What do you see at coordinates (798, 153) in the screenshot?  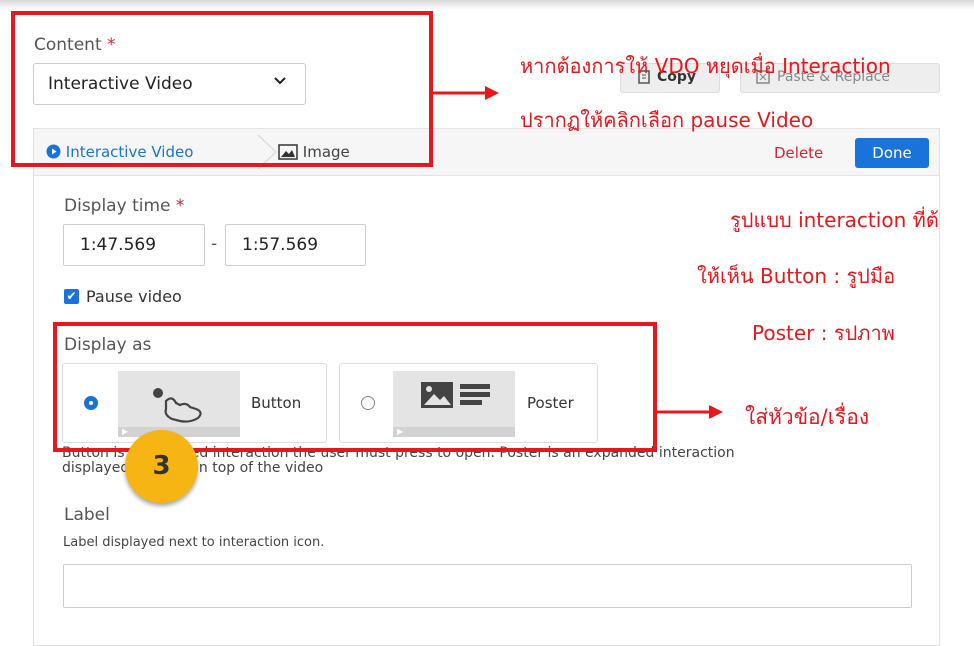 I see `delete-button: Delete` at bounding box center [798, 153].